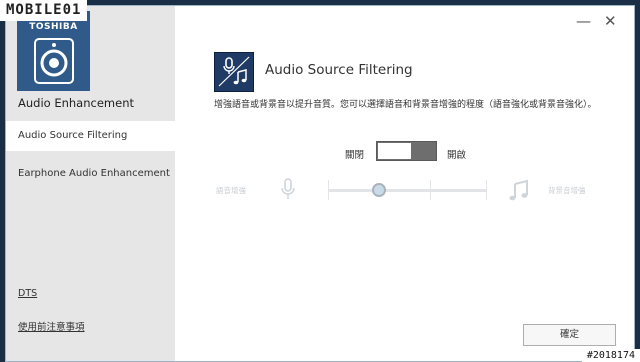  What do you see at coordinates (44, 10) in the screenshot?
I see `watermark-logo: MOBILE01` at bounding box center [44, 10].